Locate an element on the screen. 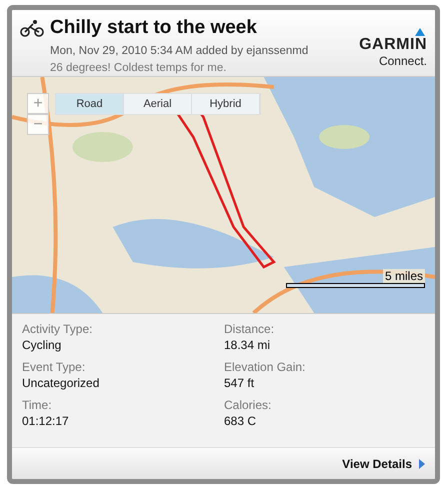 This screenshot has height=489, width=445. logo-brand: GARMIN is located at coordinates (393, 45).